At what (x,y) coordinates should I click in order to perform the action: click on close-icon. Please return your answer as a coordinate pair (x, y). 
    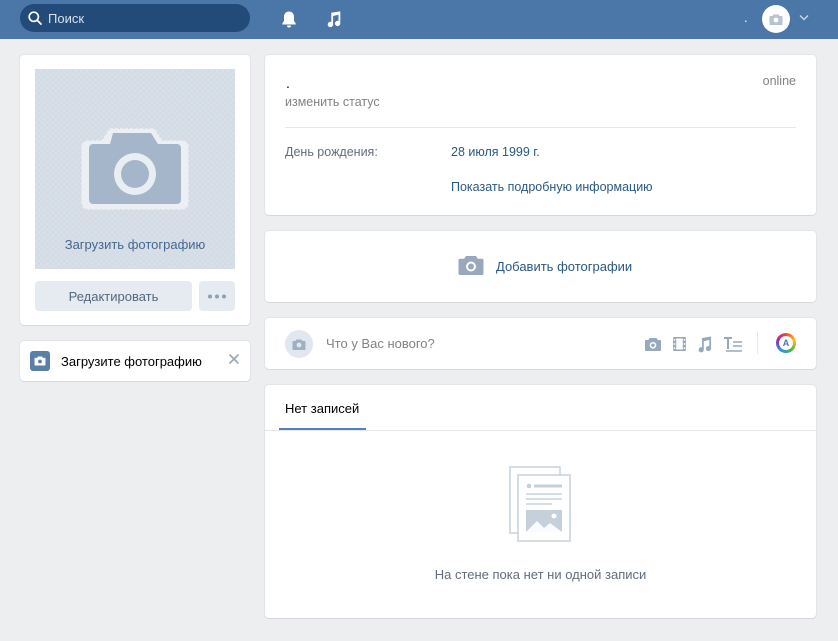
    Looking at the image, I should click on (234, 359).